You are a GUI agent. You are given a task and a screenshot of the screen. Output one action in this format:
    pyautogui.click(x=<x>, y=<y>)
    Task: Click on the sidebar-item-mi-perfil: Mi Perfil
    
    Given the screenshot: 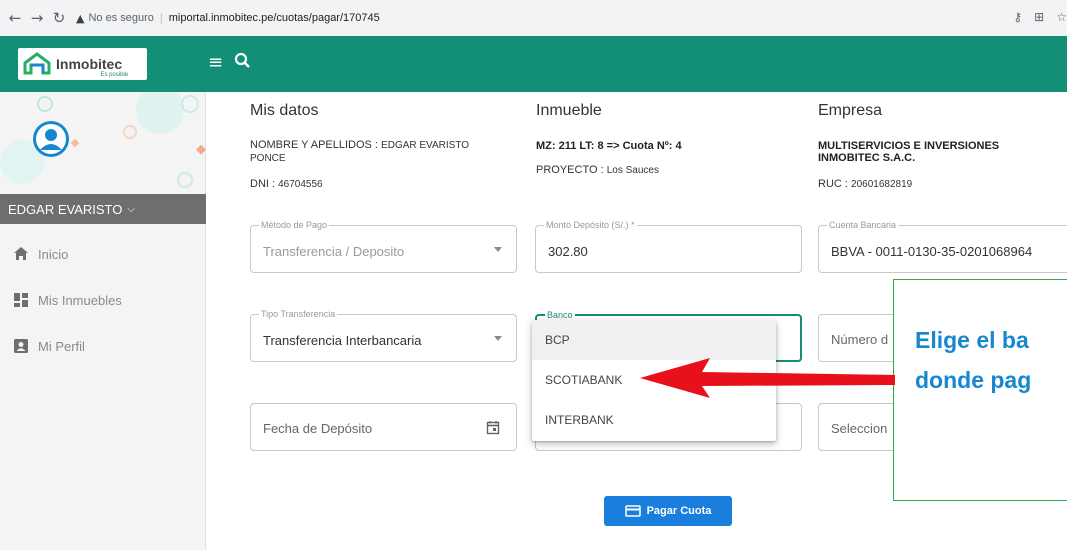 What is the action you would take?
    pyautogui.click(x=48, y=346)
    